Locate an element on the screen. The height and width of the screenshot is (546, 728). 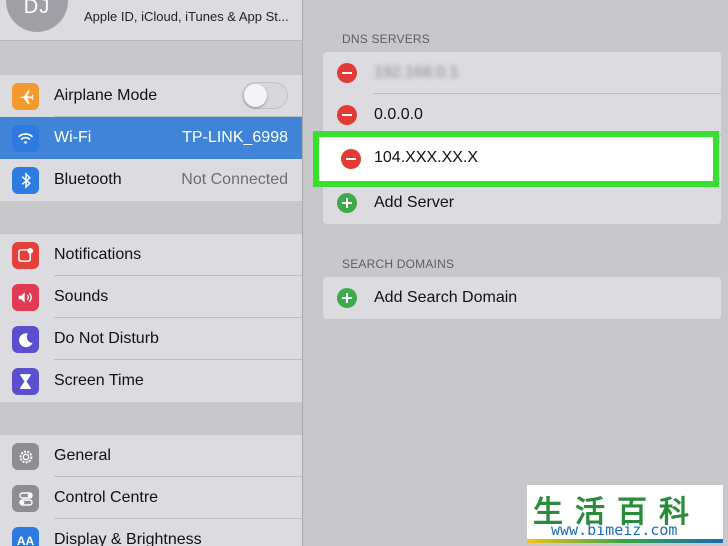
sidebar-item-display-brightness: AA Display & Brightness is located at coordinates (151, 532).